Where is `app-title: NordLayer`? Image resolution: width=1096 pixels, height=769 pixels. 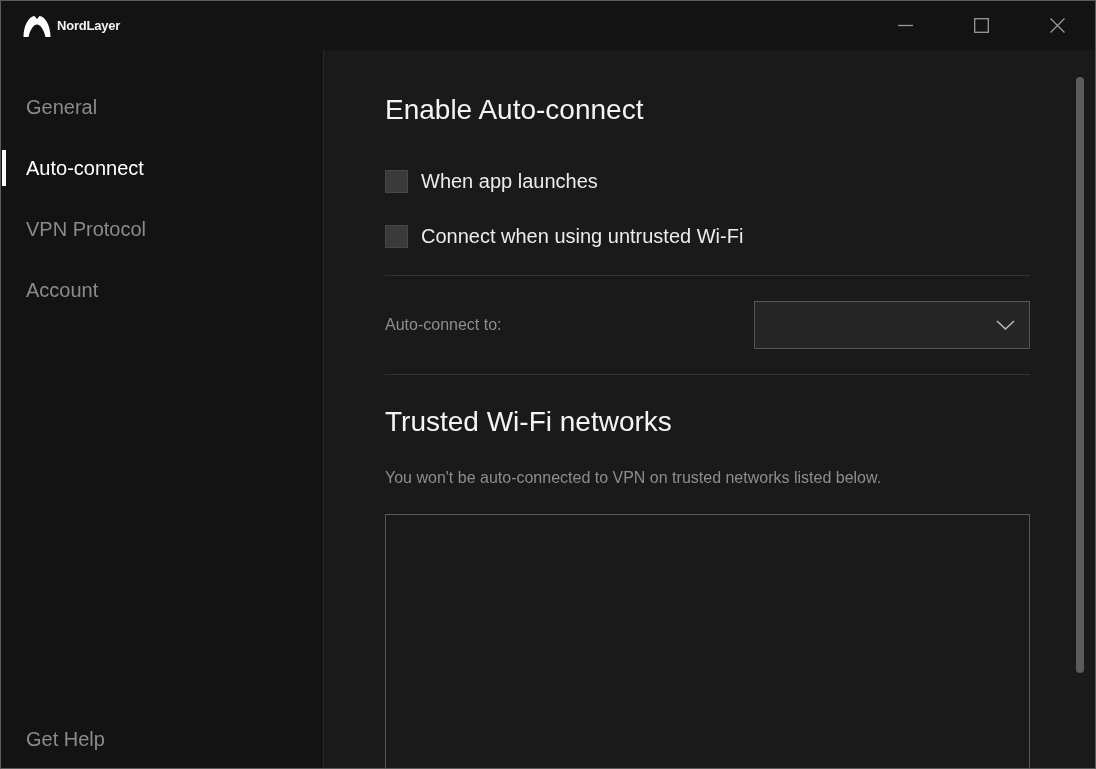
app-title: NordLayer is located at coordinates (89, 25).